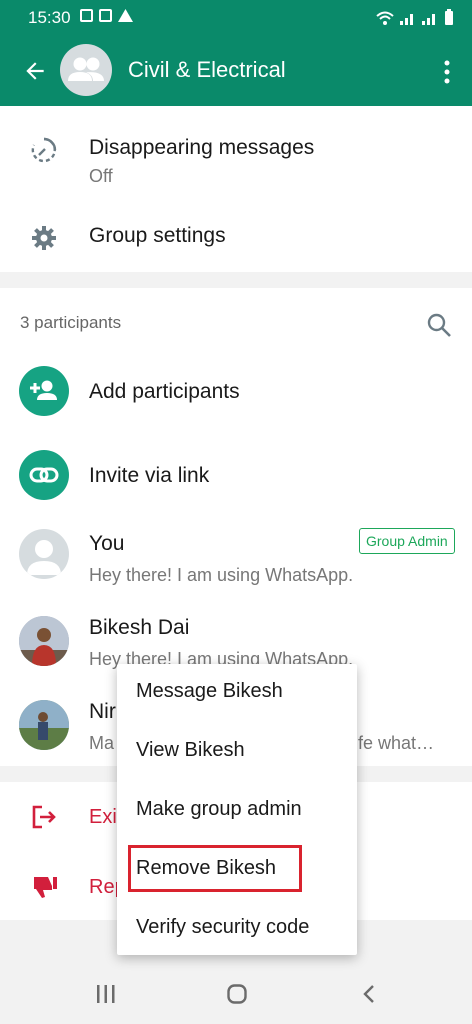 The image size is (472, 1024). I want to click on status-system-icons, so click(415, 17).